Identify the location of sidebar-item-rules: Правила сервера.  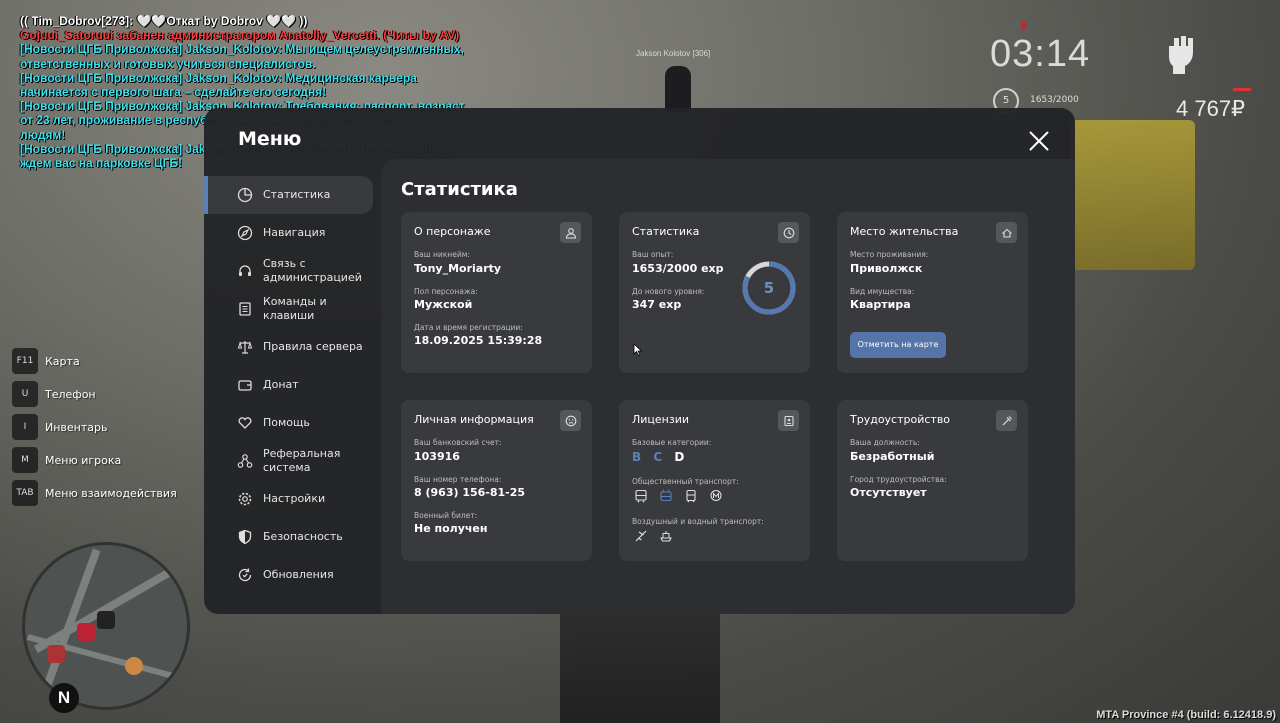
(292, 347).